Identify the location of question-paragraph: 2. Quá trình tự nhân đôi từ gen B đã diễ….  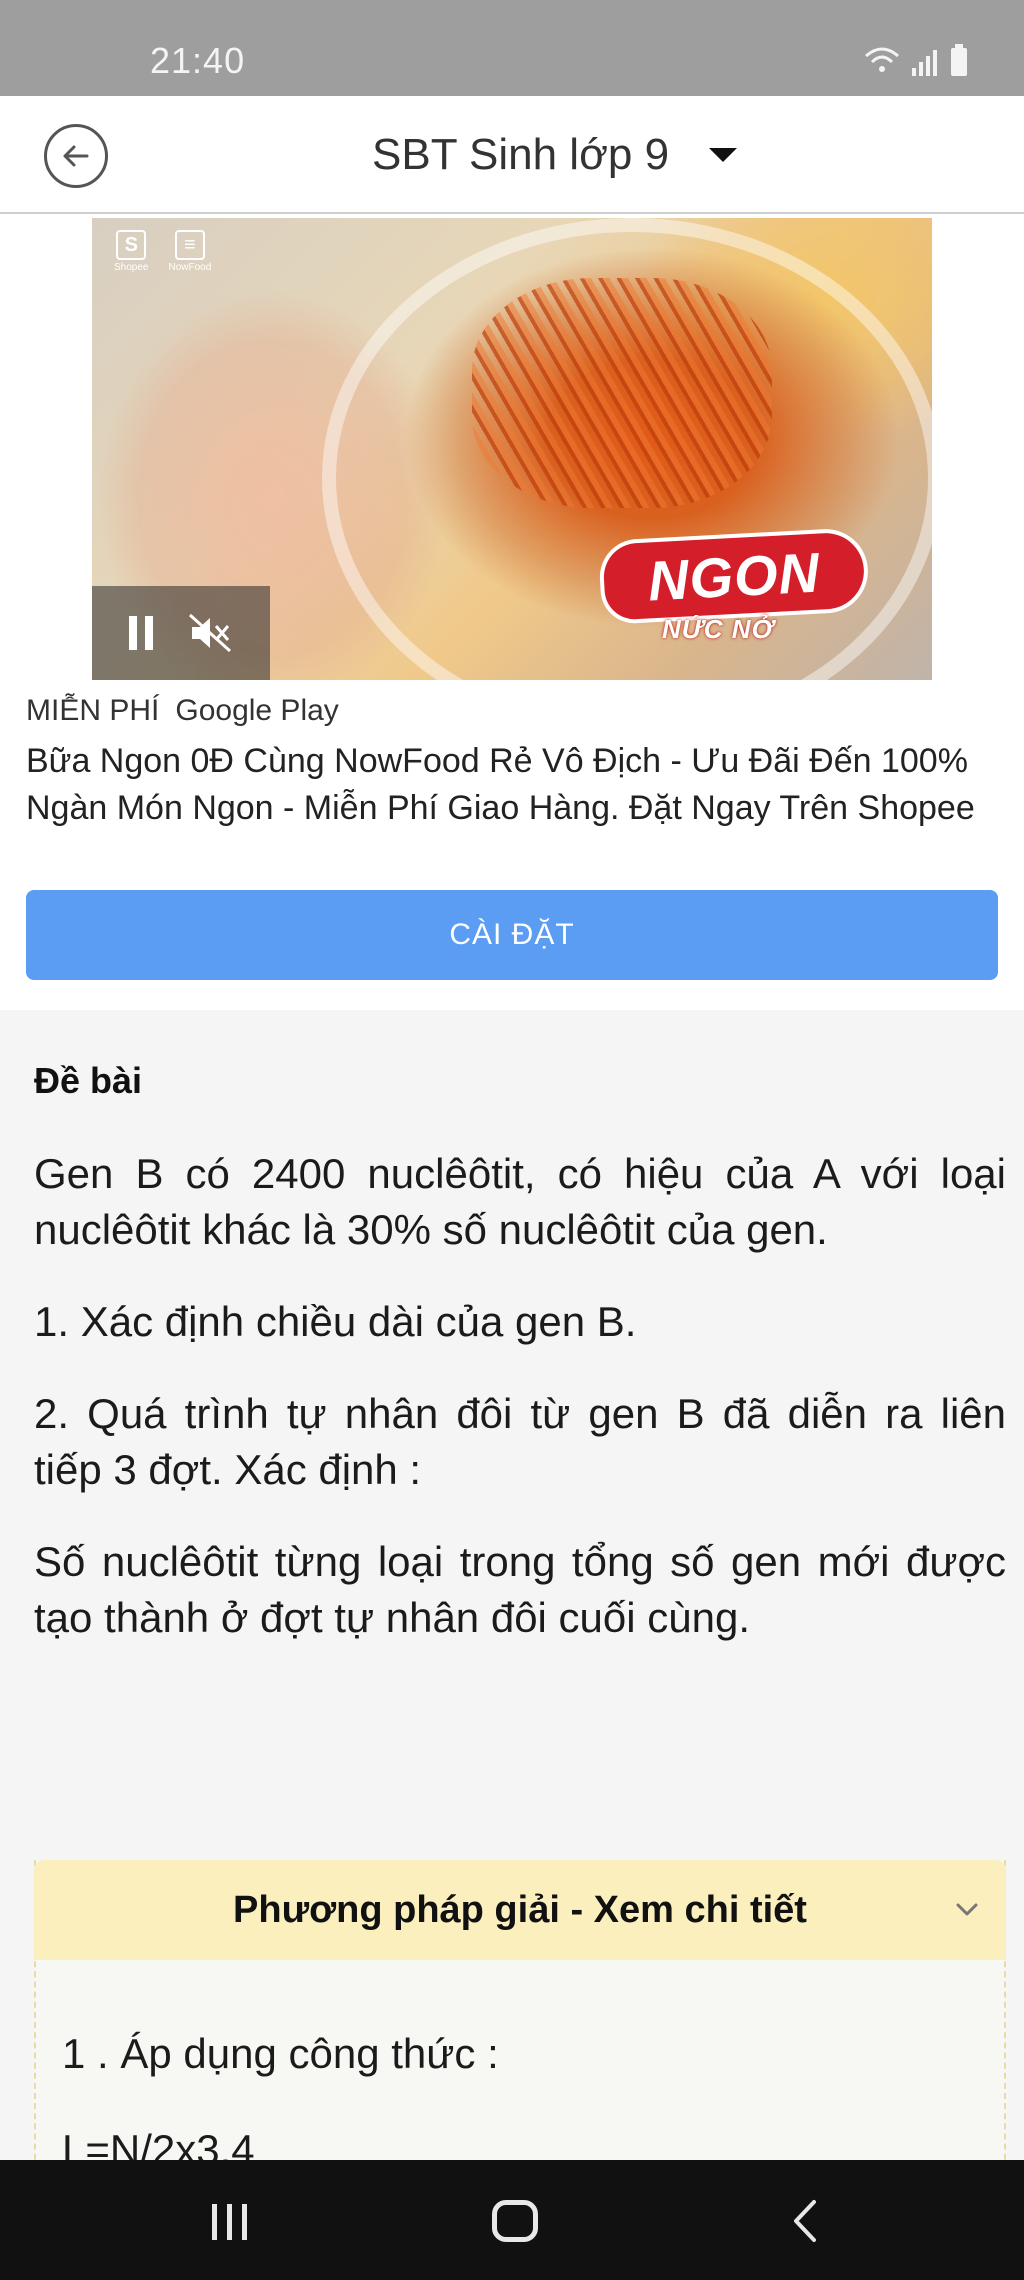
(520, 1441).